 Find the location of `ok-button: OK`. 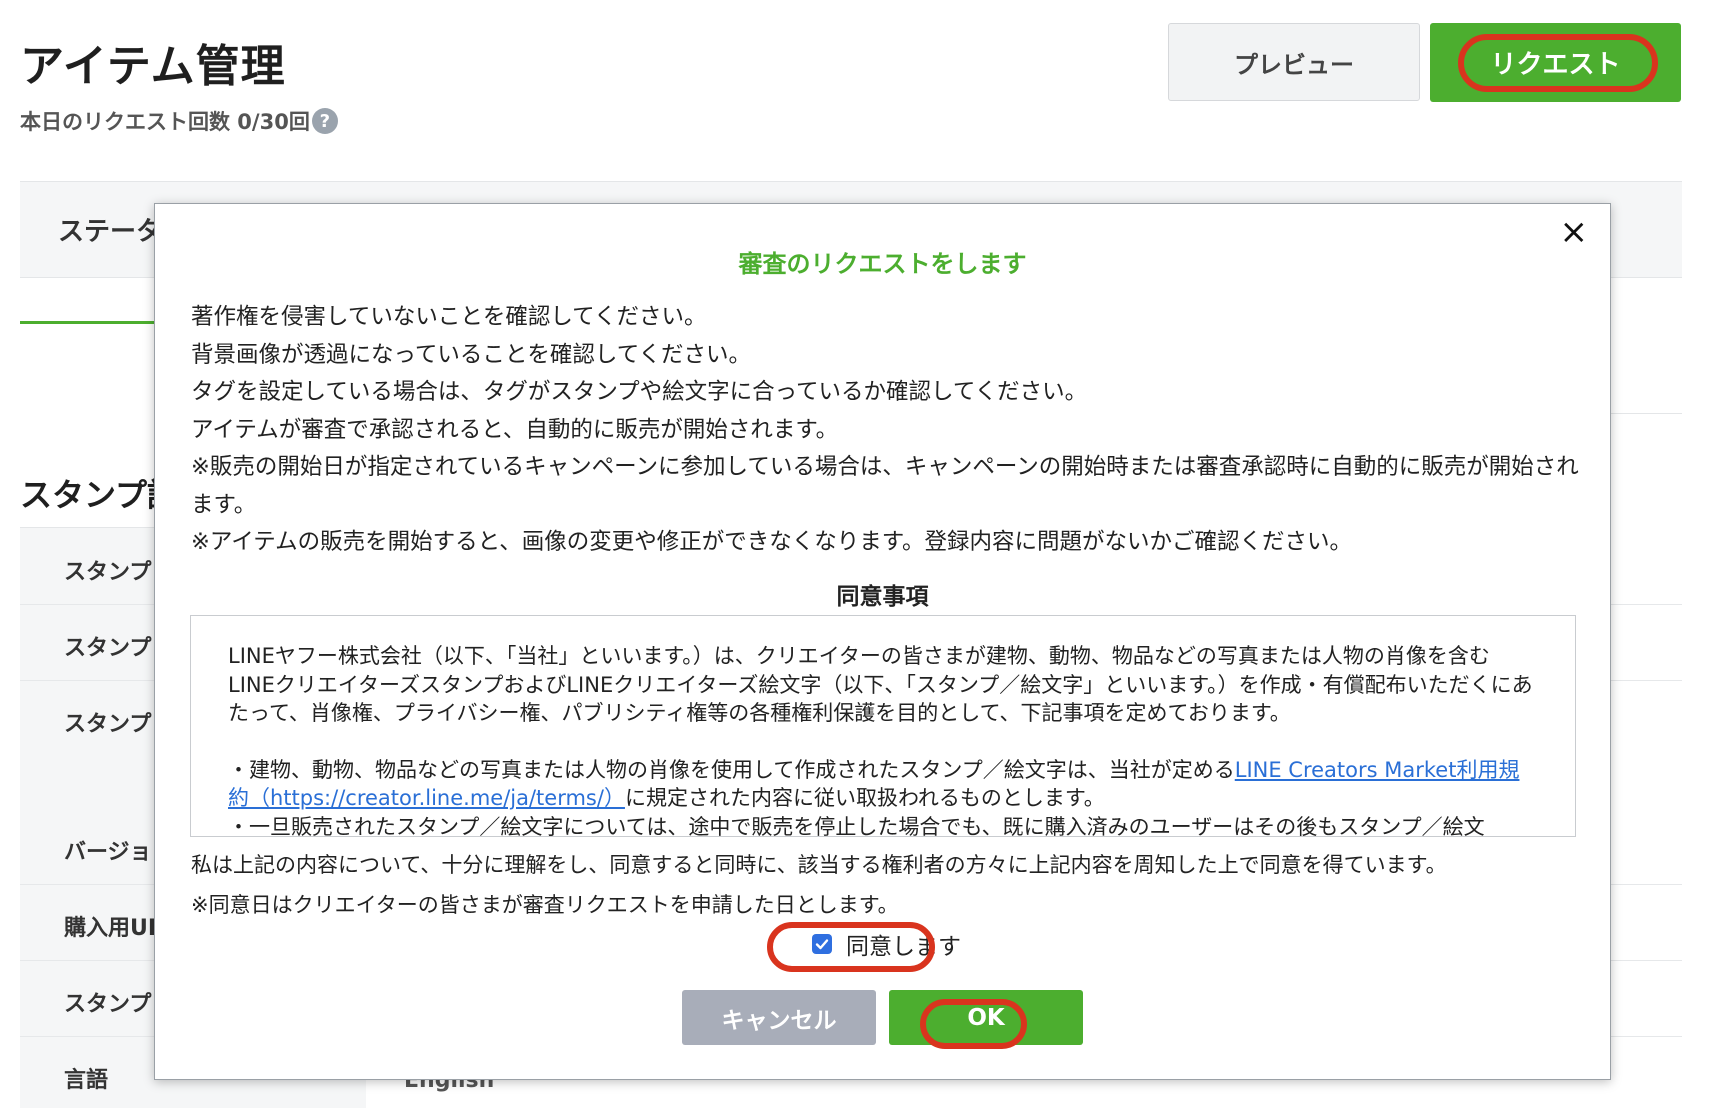

ok-button: OK is located at coordinates (986, 1017).